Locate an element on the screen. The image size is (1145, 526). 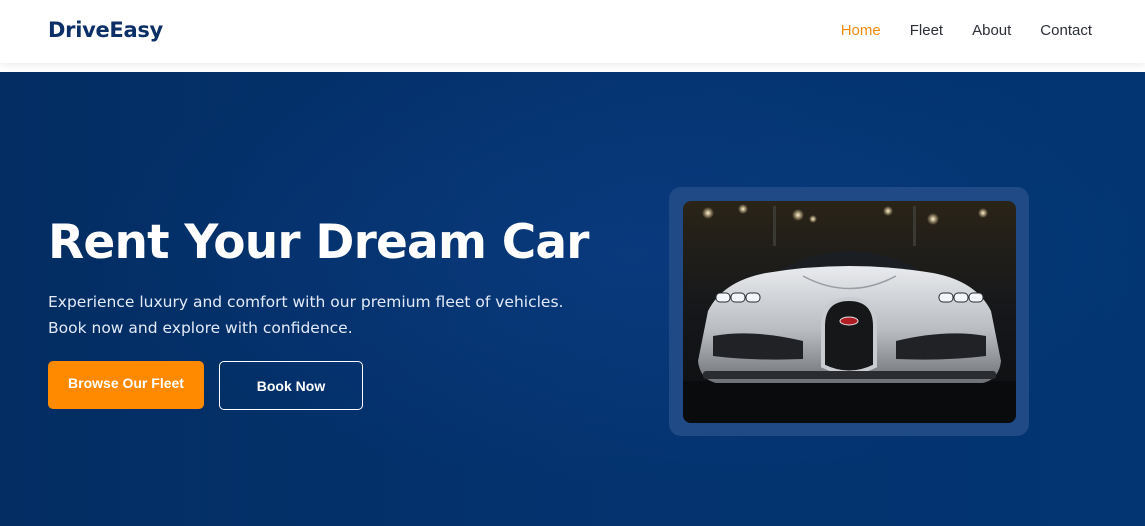
browse-fleet-button: Browse Our Fleet is located at coordinates (126, 385).